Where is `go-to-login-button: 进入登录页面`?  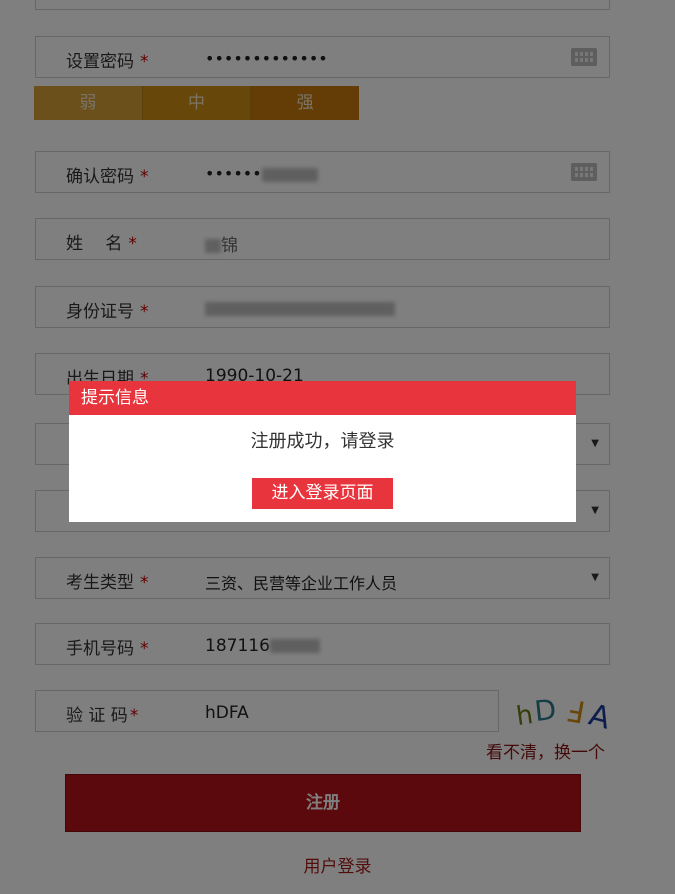
go-to-login-button: 进入登录页面 is located at coordinates (322, 493).